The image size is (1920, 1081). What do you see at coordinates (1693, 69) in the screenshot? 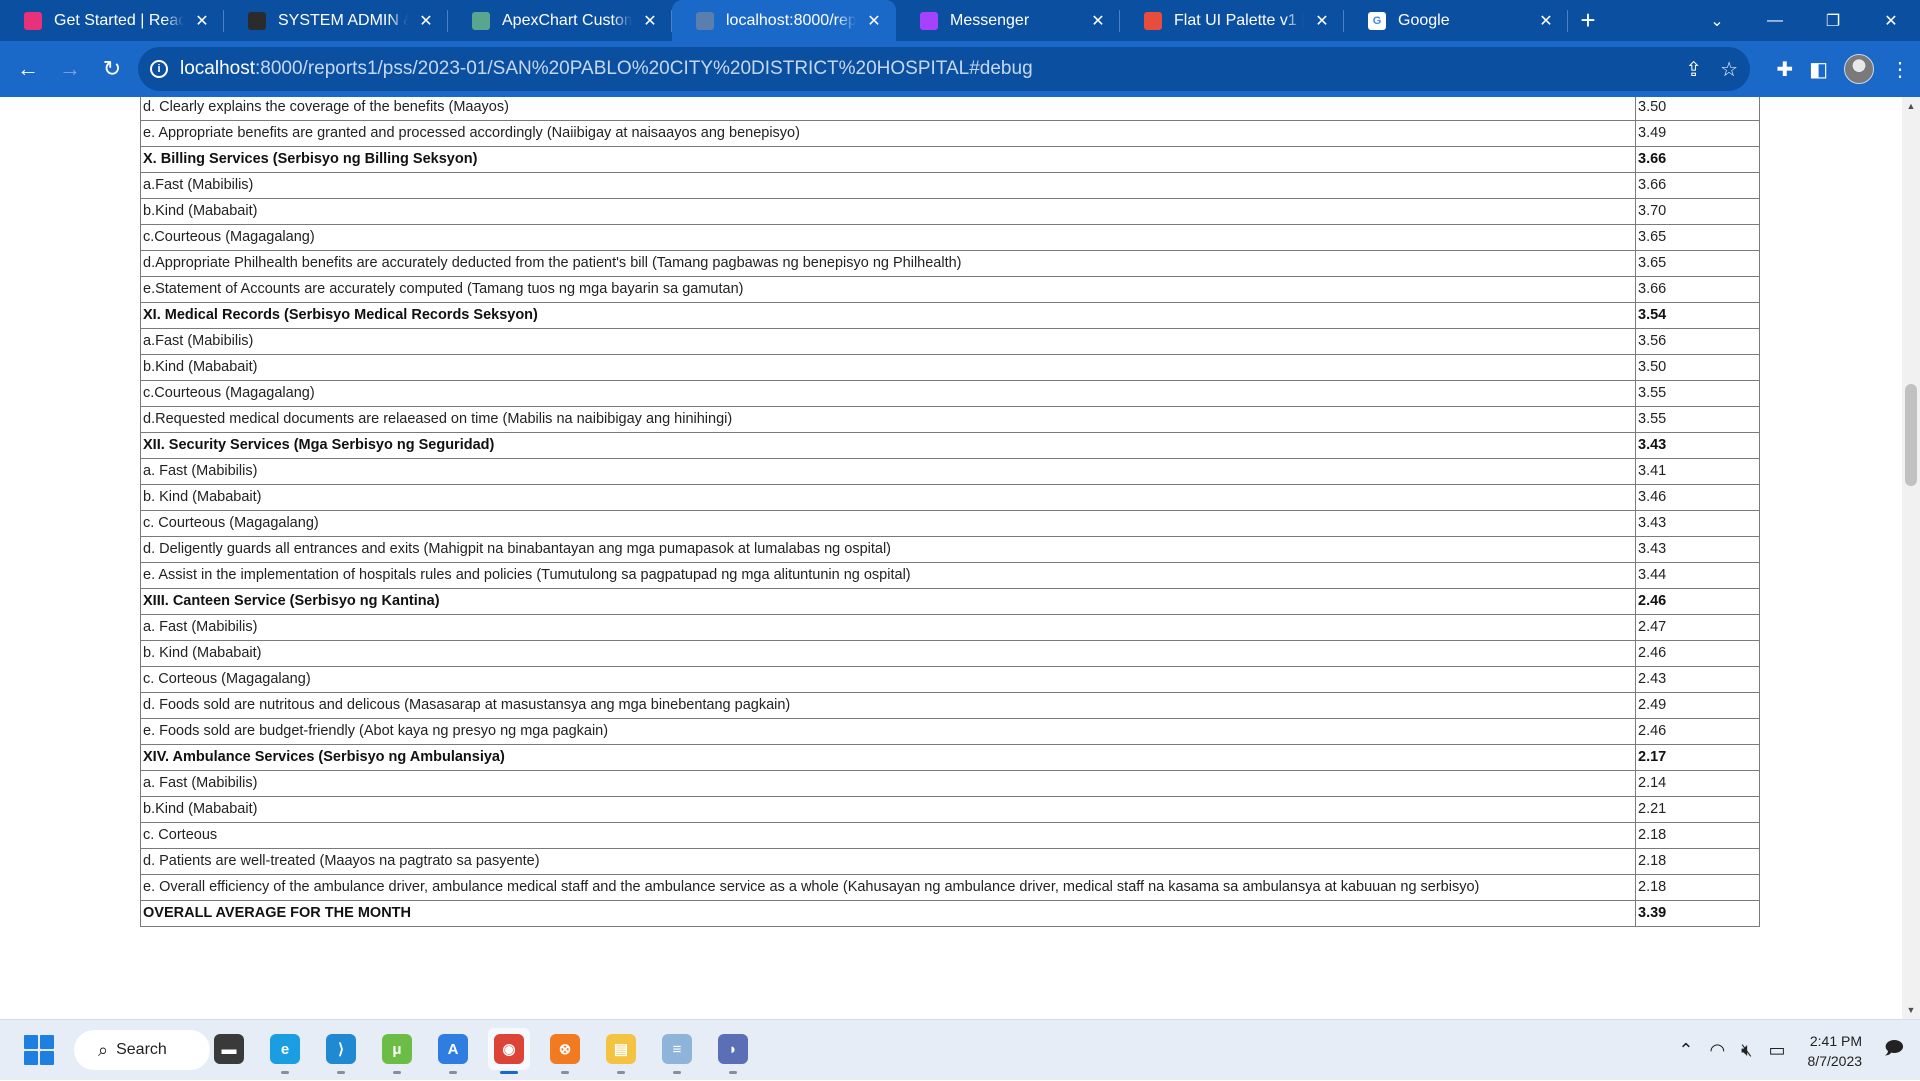
I see `share-icon: ⇪` at bounding box center [1693, 69].